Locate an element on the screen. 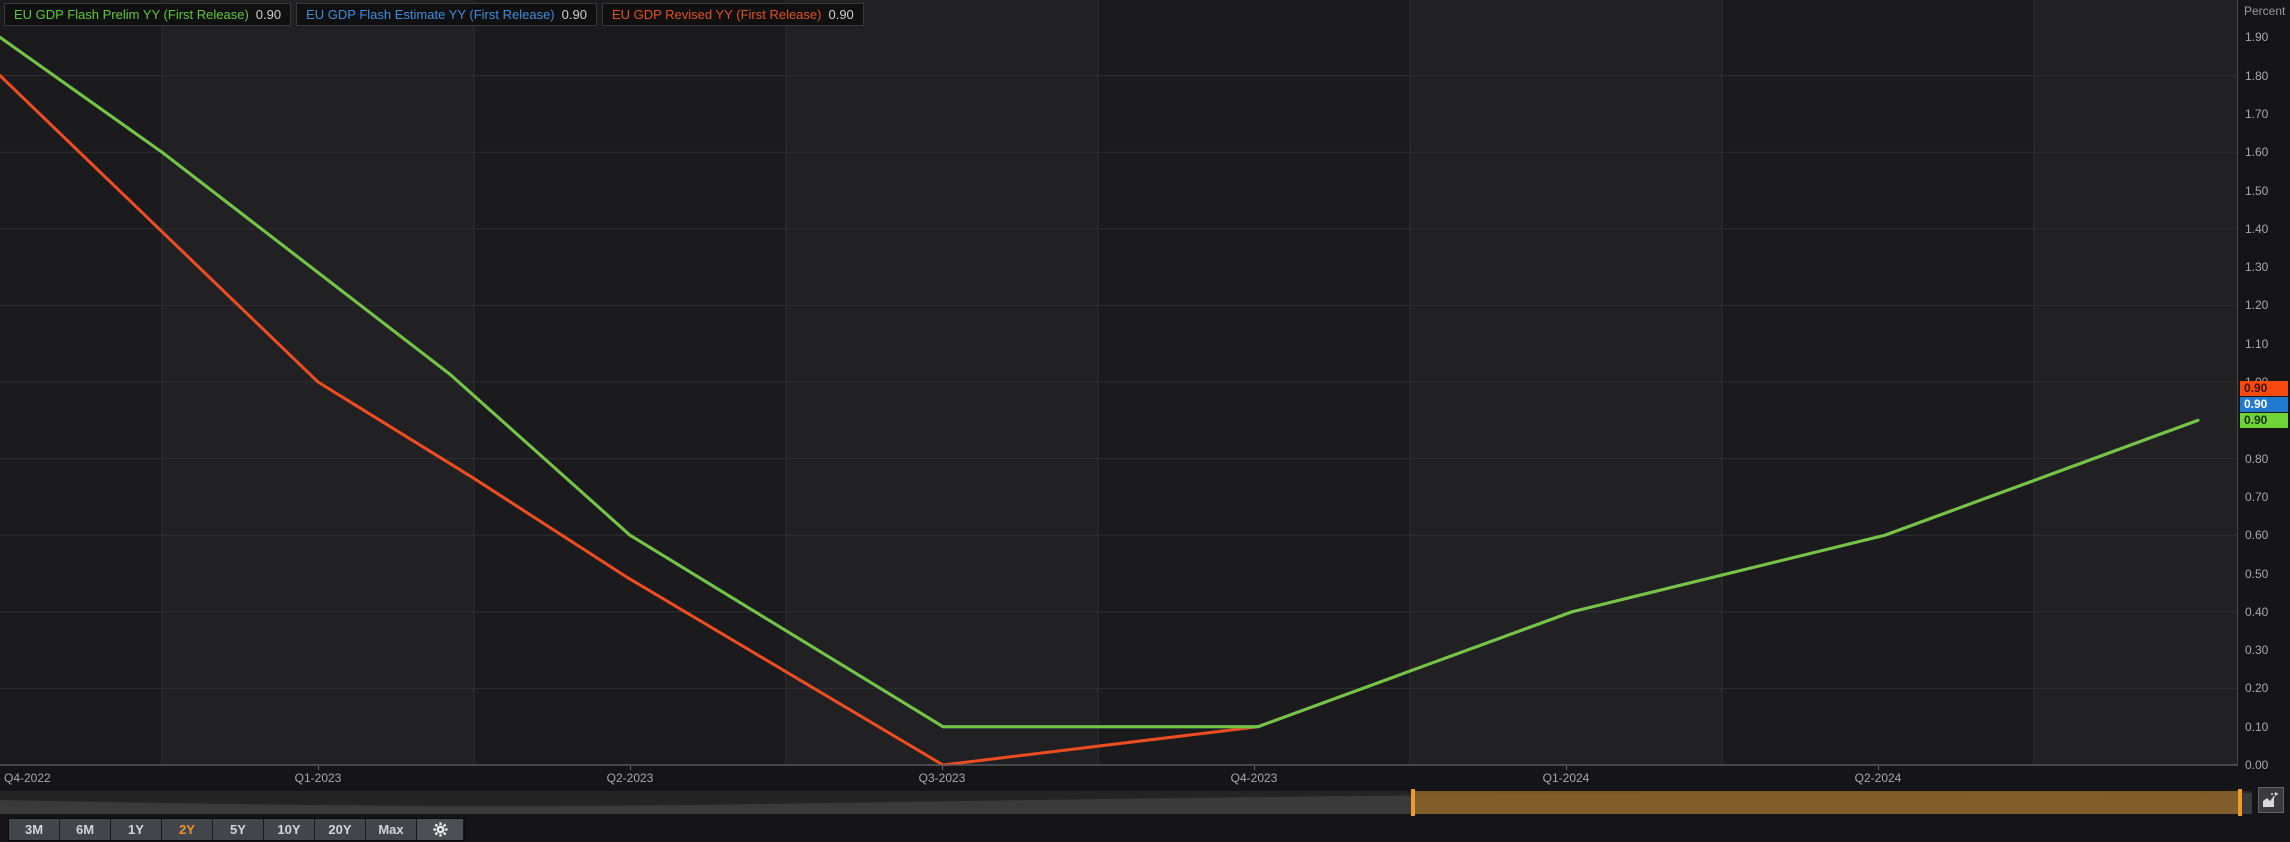  y-axis-tick-label: 1.20 is located at coordinates (2257, 305).